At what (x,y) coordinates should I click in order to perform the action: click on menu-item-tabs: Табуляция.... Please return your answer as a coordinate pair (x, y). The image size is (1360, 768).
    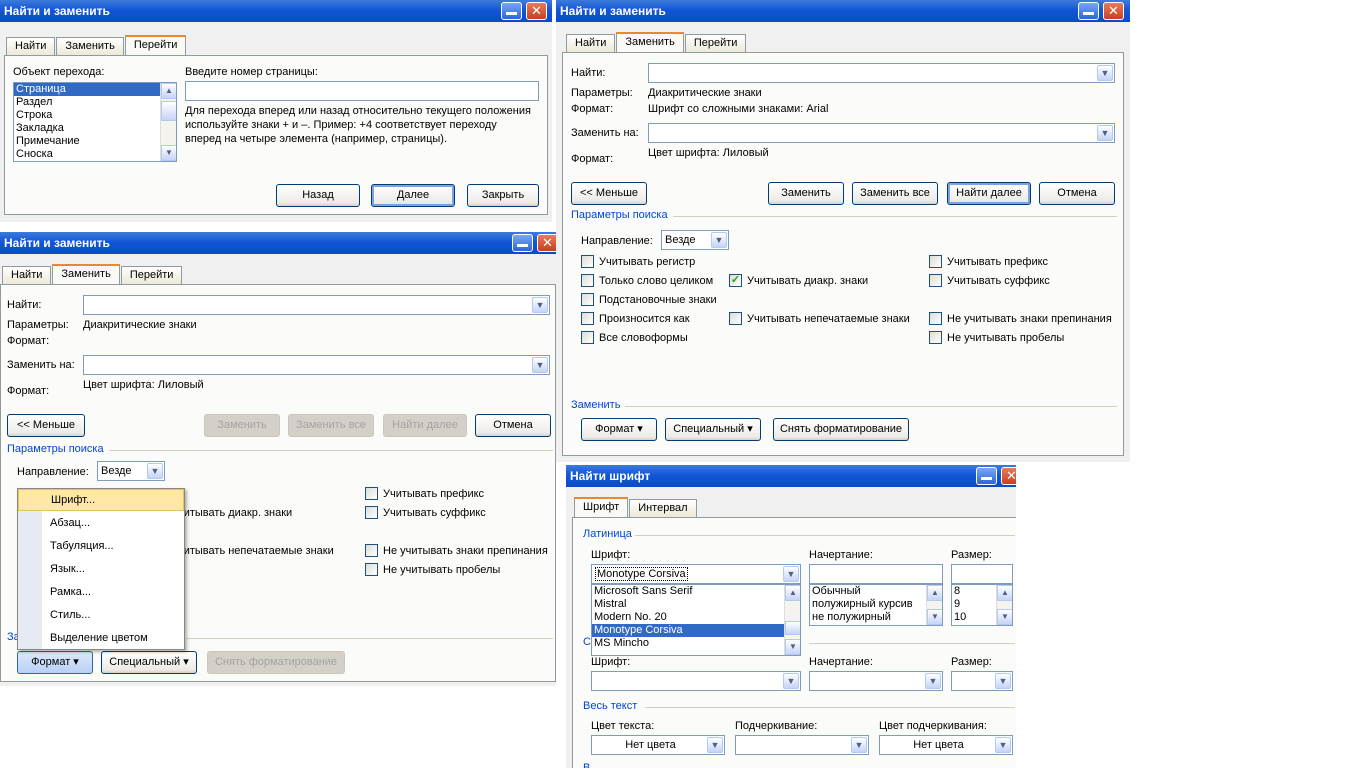
    Looking at the image, I should click on (101, 546).